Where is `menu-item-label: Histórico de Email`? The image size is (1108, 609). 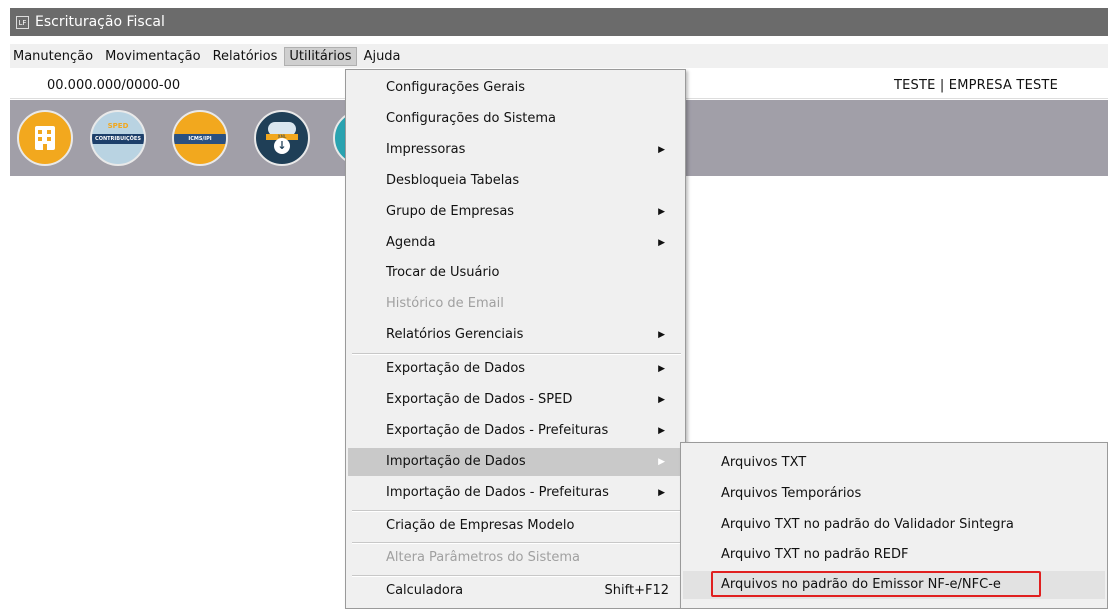 menu-item-label: Histórico de Email is located at coordinates (445, 303).